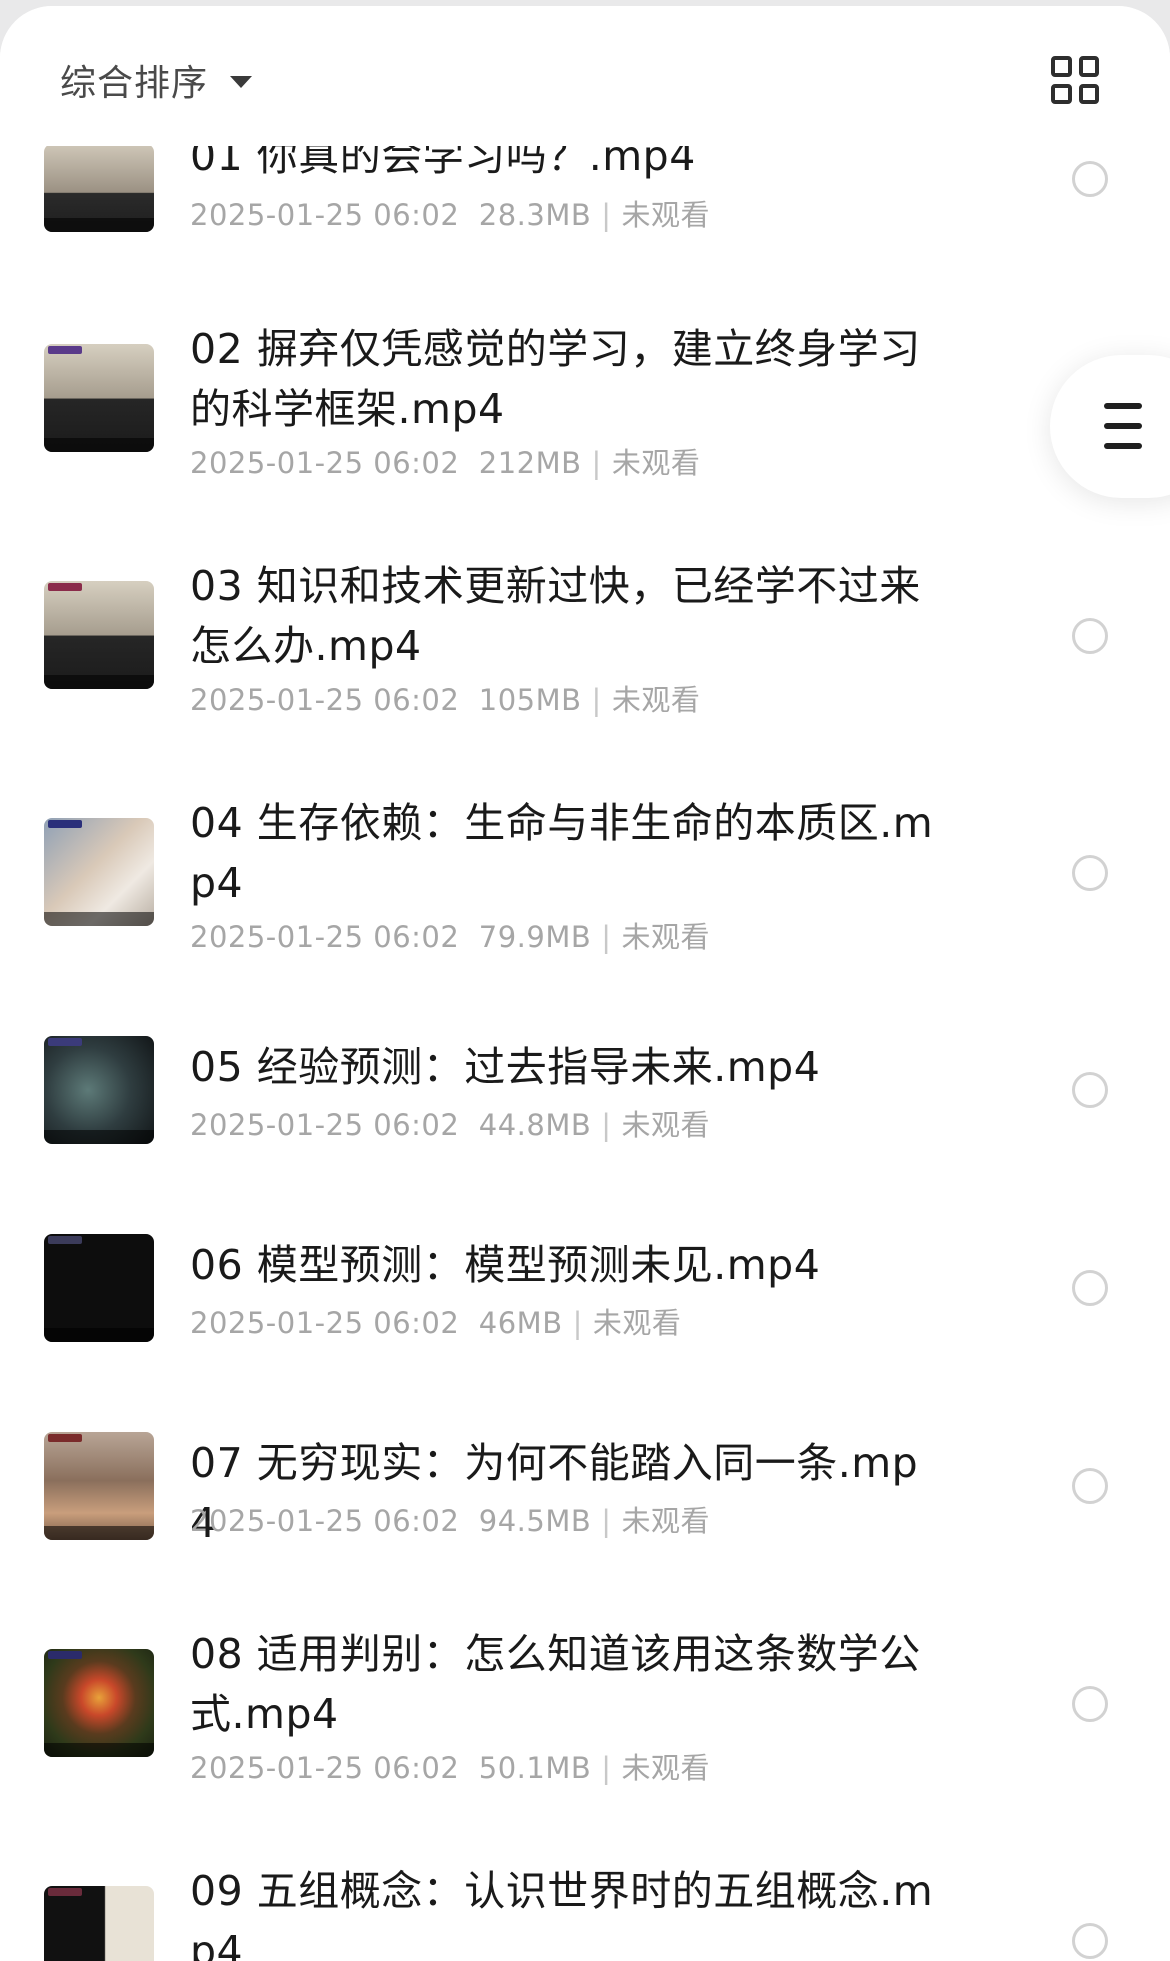 This screenshot has width=1170, height=1961. Describe the element at coordinates (1075, 80) in the screenshot. I see `grid-view-icon` at that location.